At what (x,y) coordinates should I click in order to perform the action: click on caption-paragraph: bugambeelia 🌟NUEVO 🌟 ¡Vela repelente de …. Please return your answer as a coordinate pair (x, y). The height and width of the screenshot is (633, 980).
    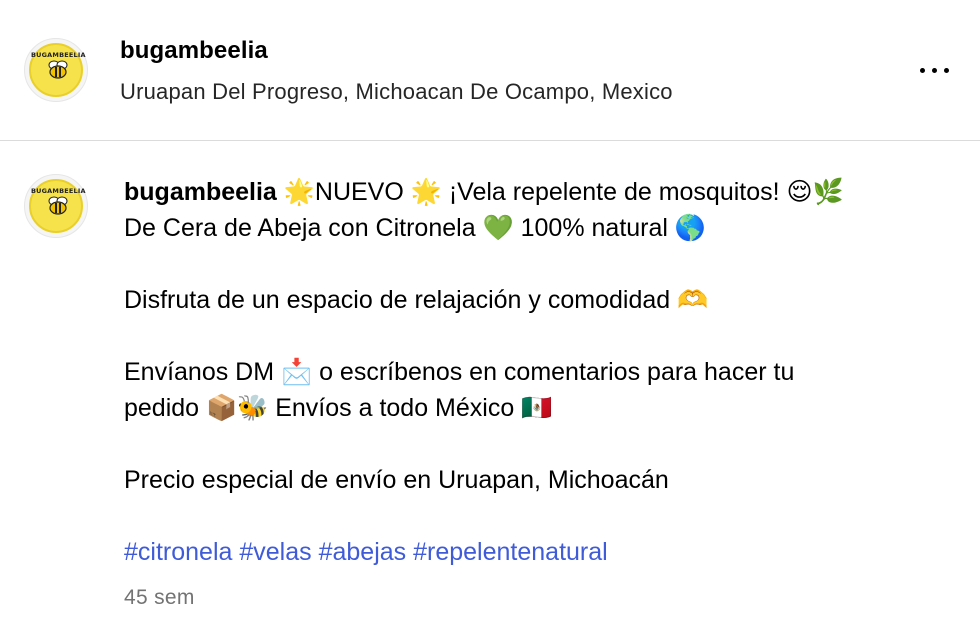
    Looking at the image, I should click on (534, 210).